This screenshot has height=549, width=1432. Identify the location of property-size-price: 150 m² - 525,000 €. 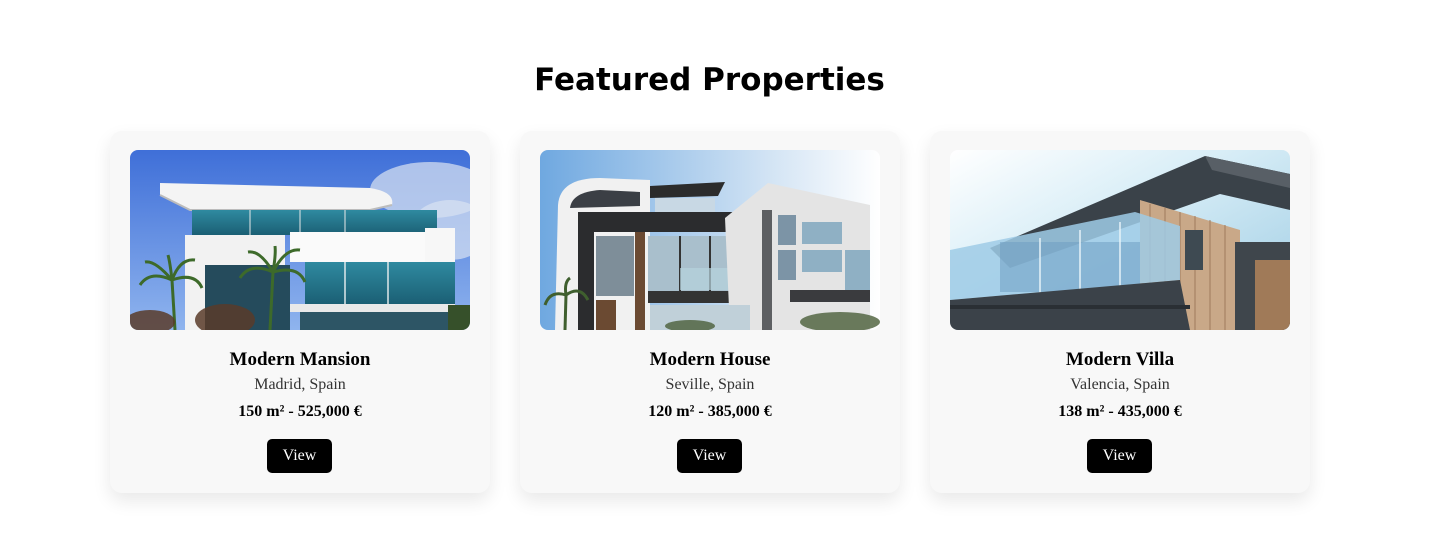
(300, 411).